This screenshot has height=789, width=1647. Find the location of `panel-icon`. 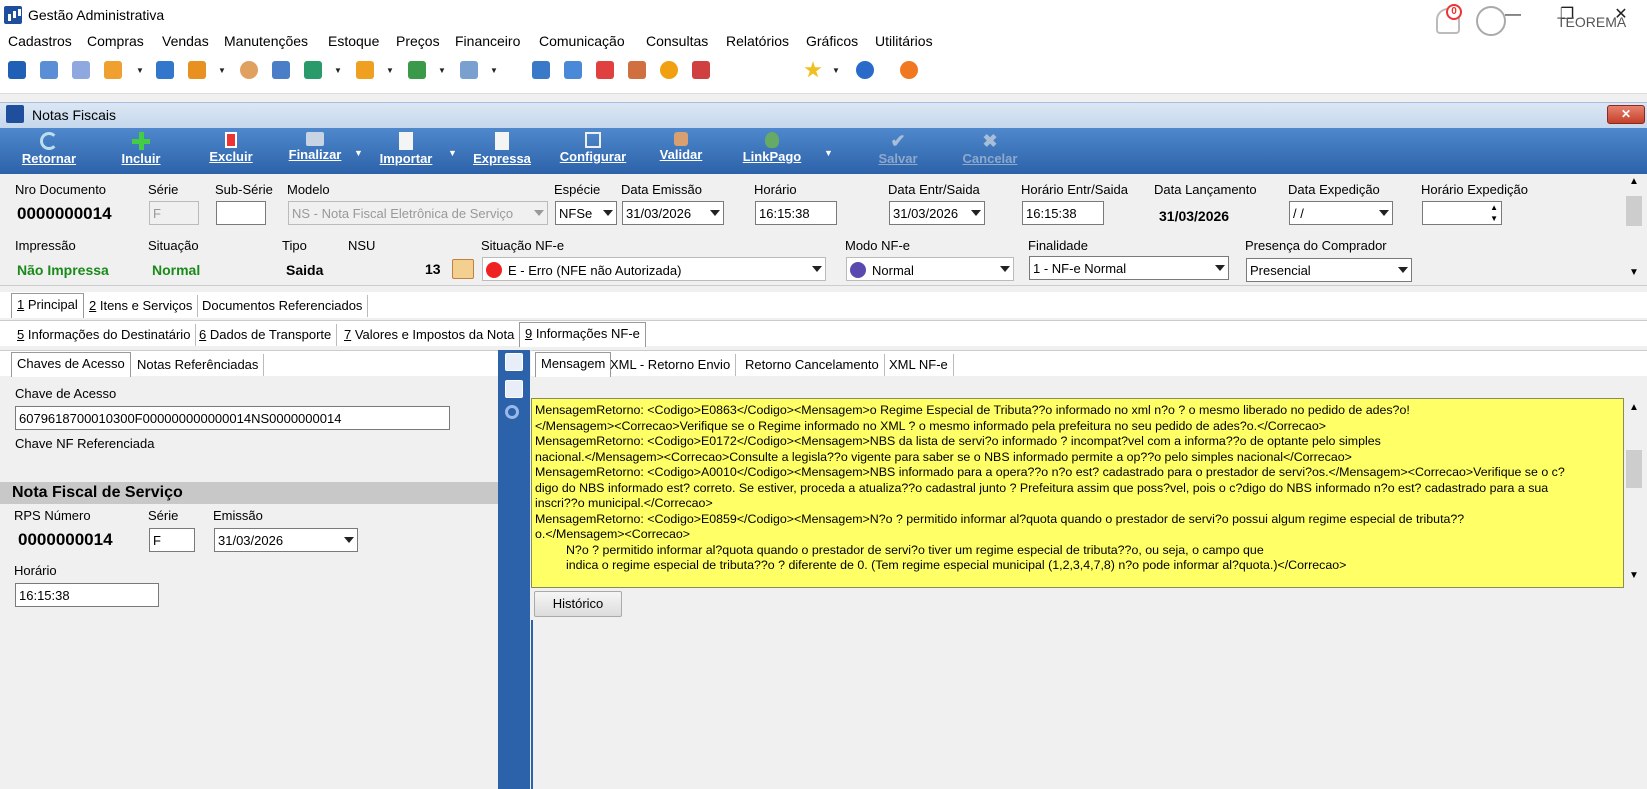

panel-icon is located at coordinates (514, 362).